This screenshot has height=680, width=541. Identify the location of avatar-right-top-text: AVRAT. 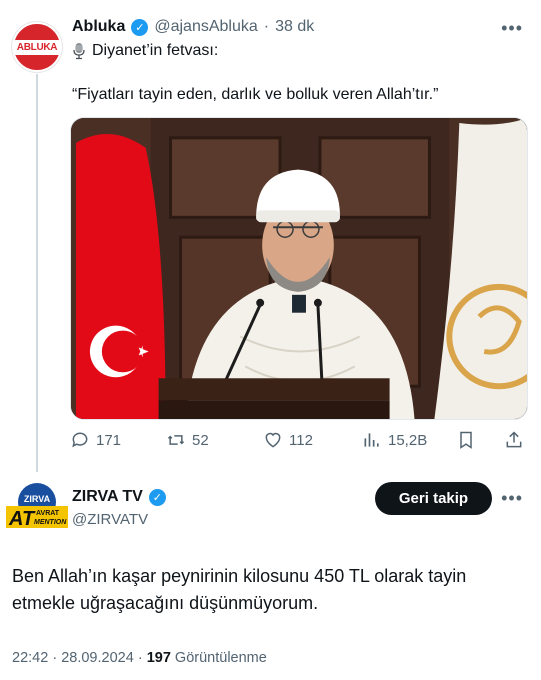
(48, 513).